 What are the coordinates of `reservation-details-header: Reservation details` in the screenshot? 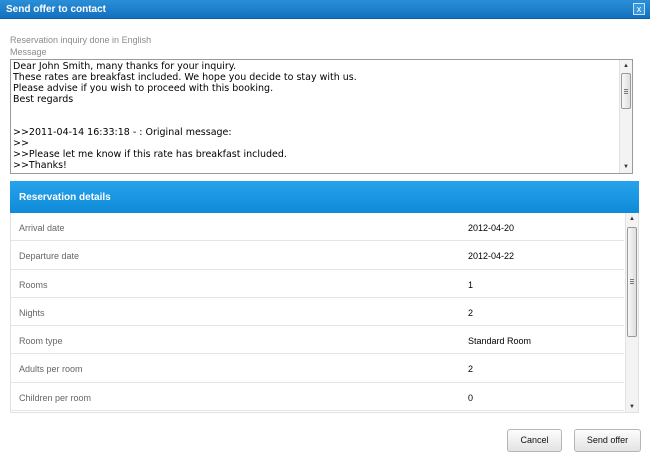 It's located at (324, 197).